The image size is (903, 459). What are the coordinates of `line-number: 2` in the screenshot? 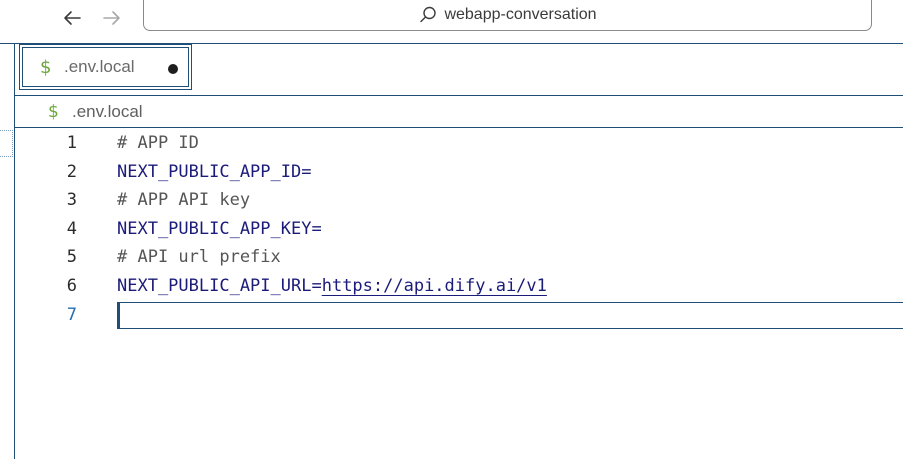 It's located at (71, 171).